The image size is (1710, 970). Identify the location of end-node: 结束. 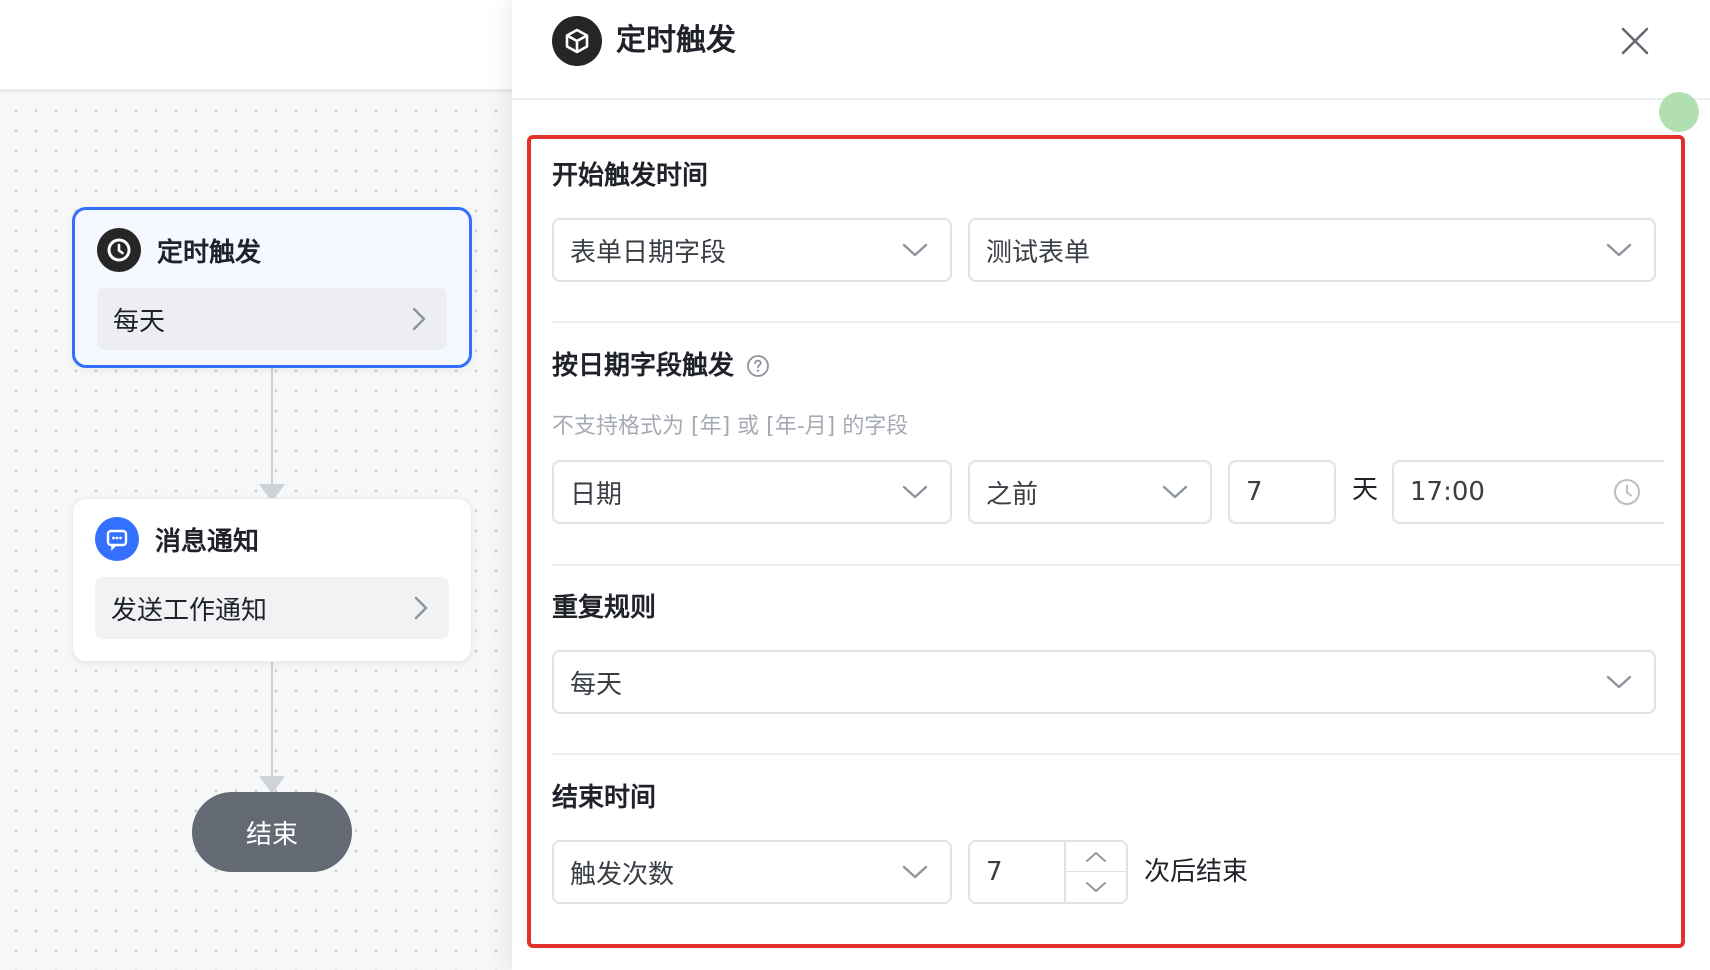
(272, 832).